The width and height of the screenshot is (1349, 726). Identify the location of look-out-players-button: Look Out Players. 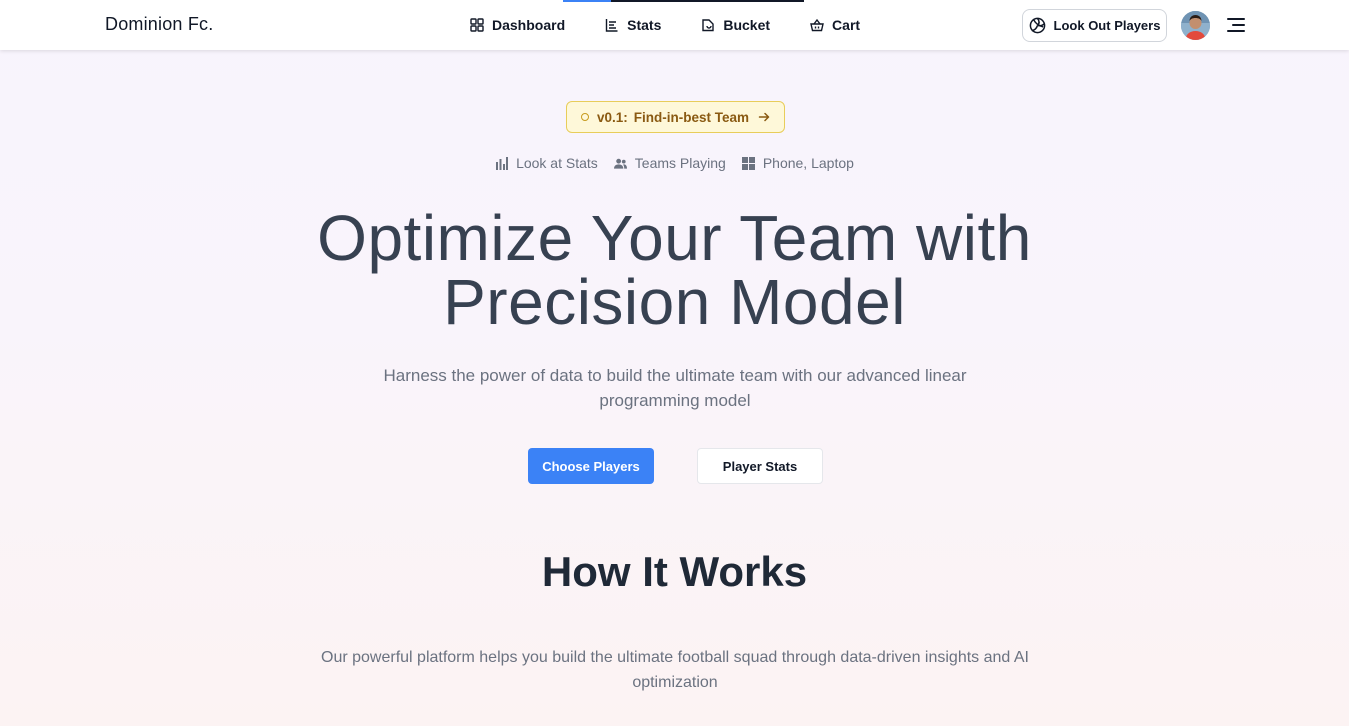
(1094, 25).